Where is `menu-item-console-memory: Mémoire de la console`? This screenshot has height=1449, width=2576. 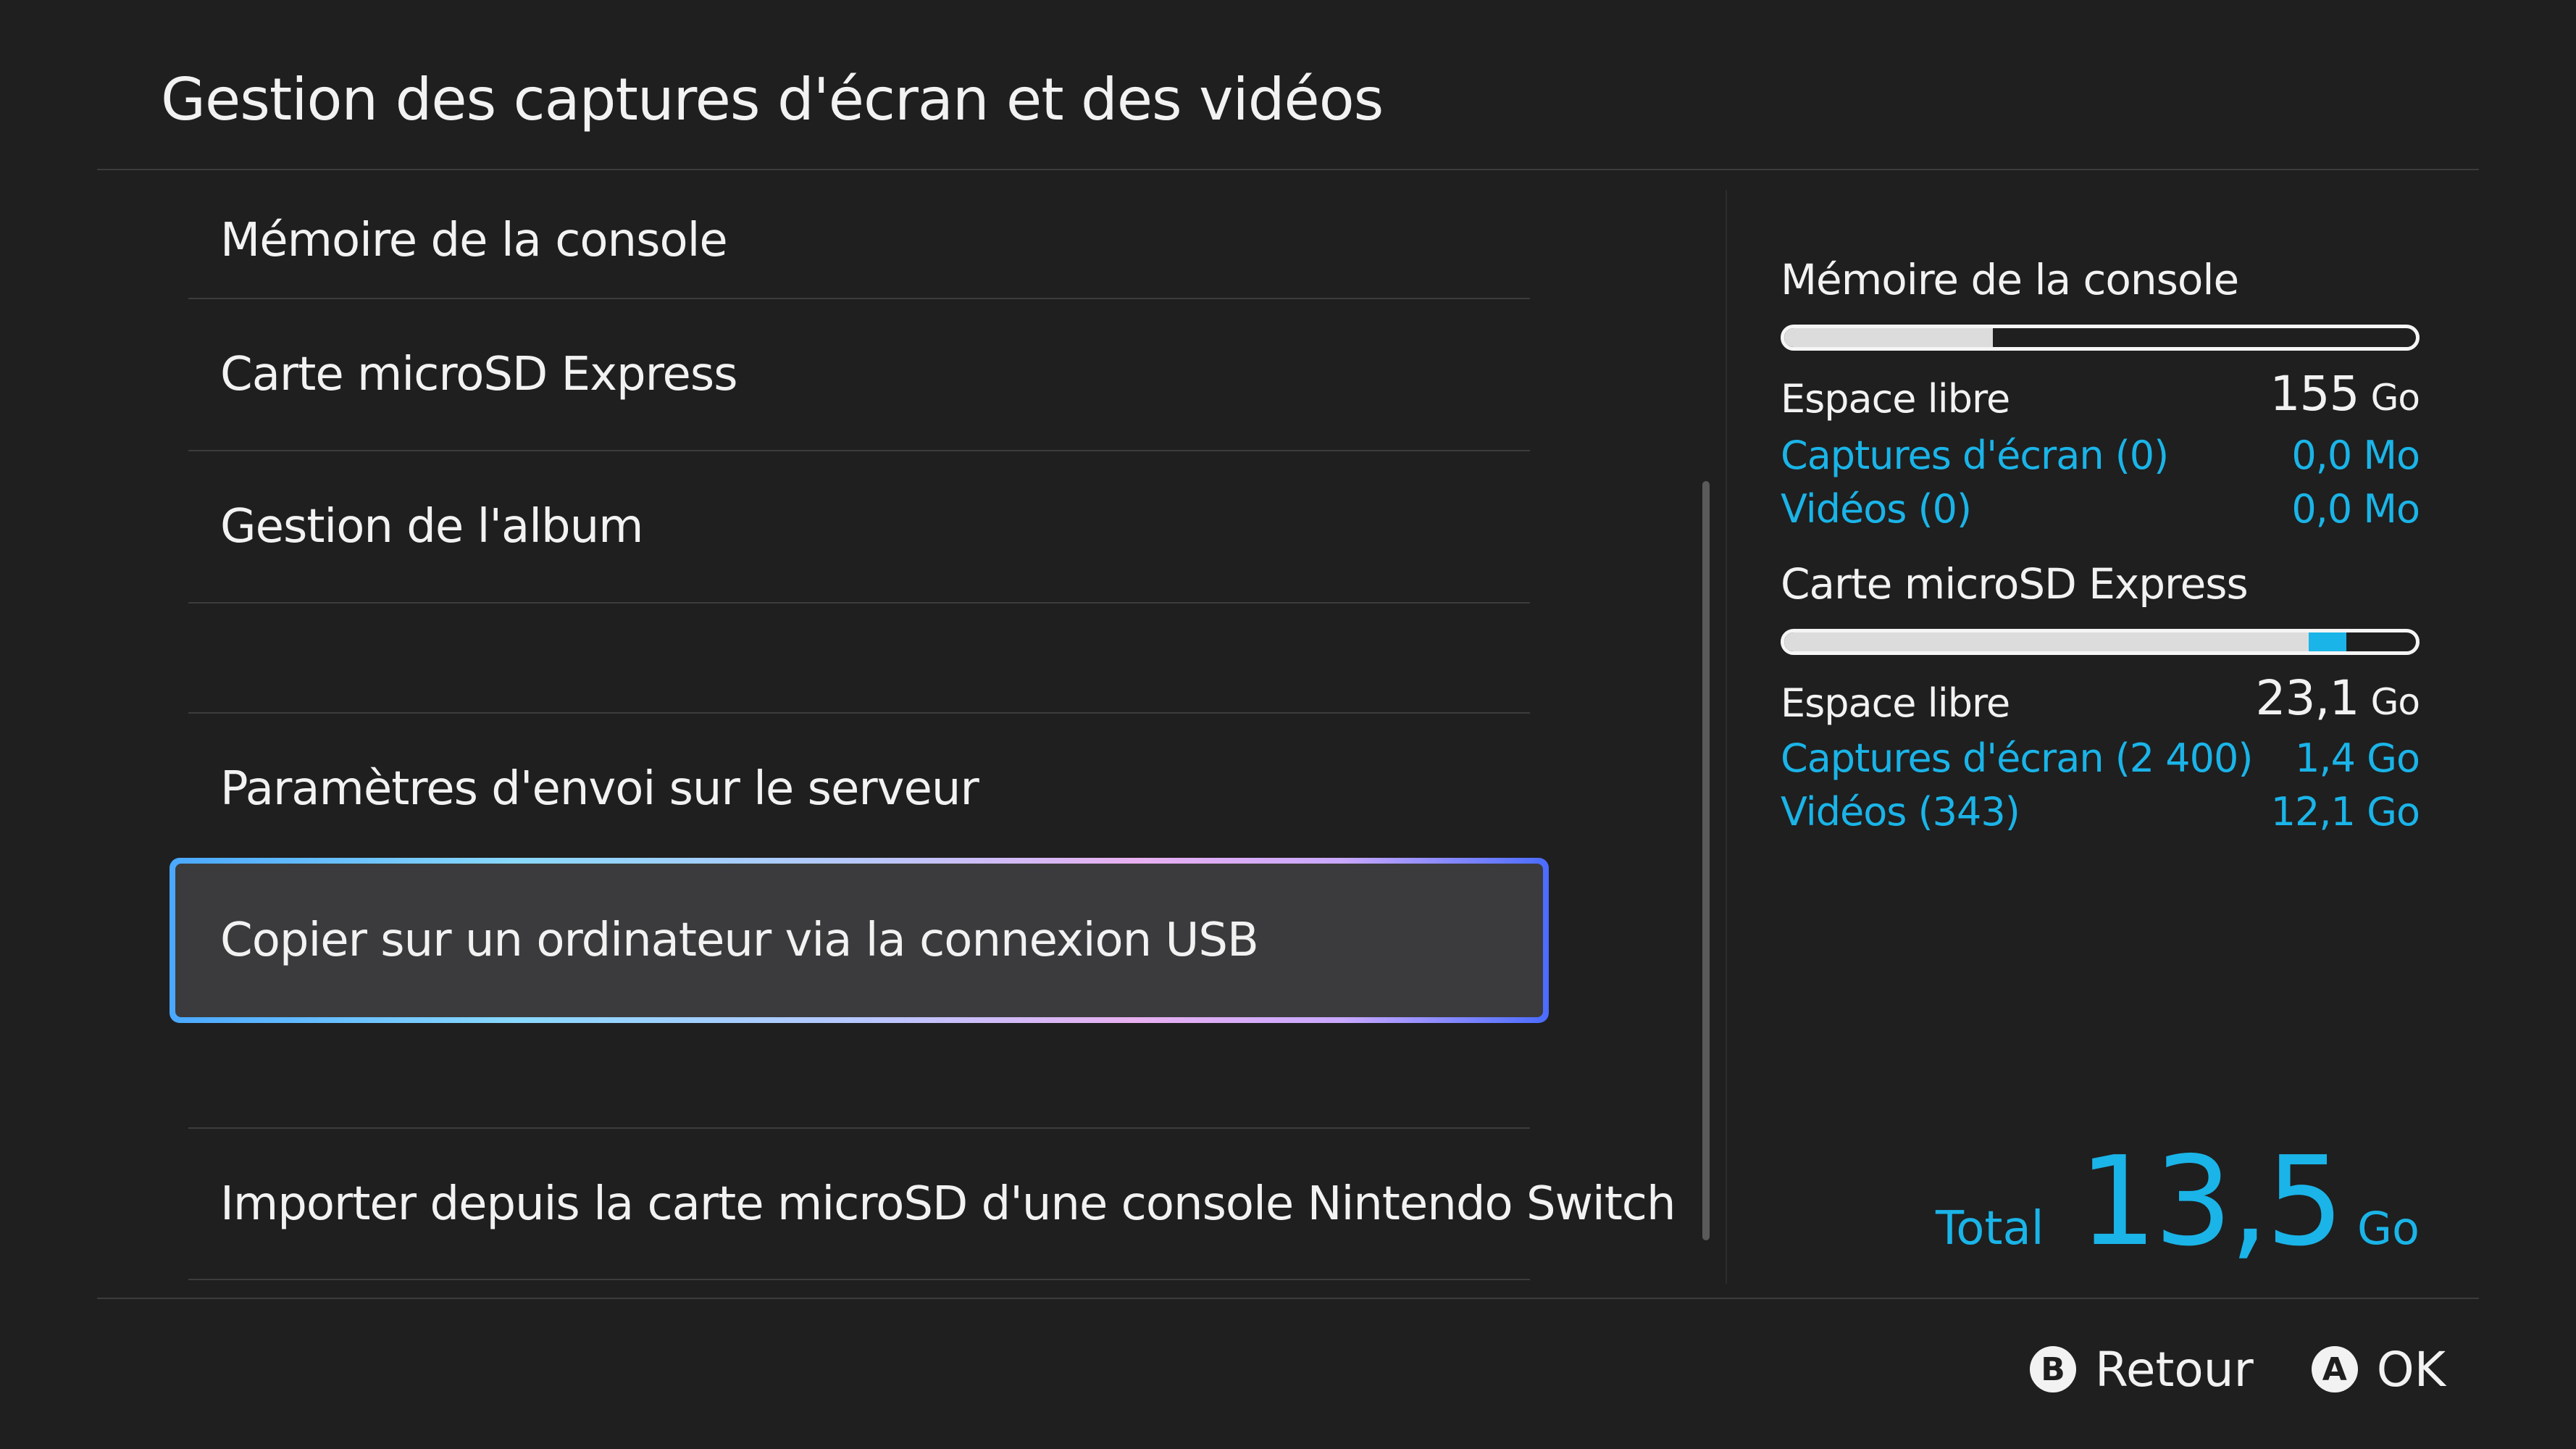 menu-item-console-memory: Mémoire de la console is located at coordinates (859, 240).